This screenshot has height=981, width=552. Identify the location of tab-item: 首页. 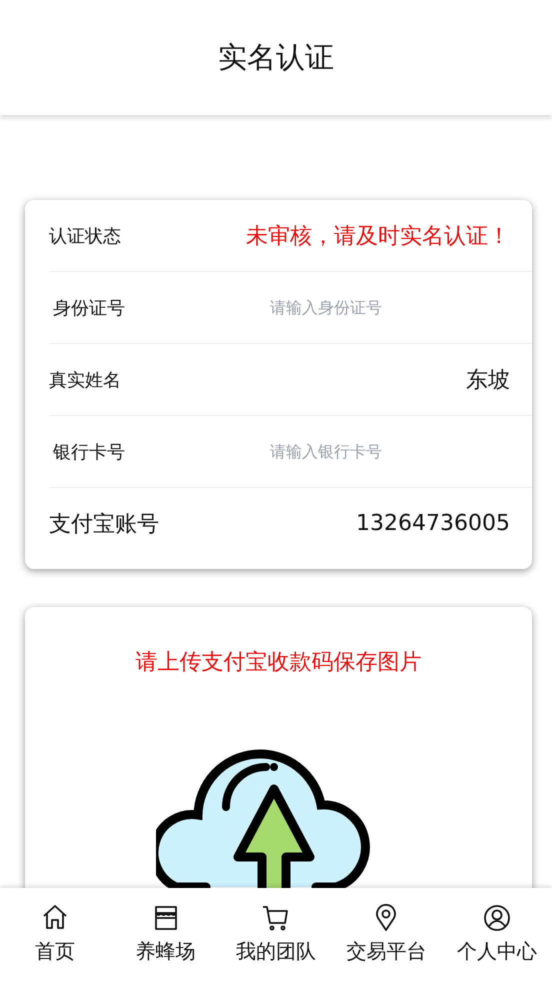
(55, 934).